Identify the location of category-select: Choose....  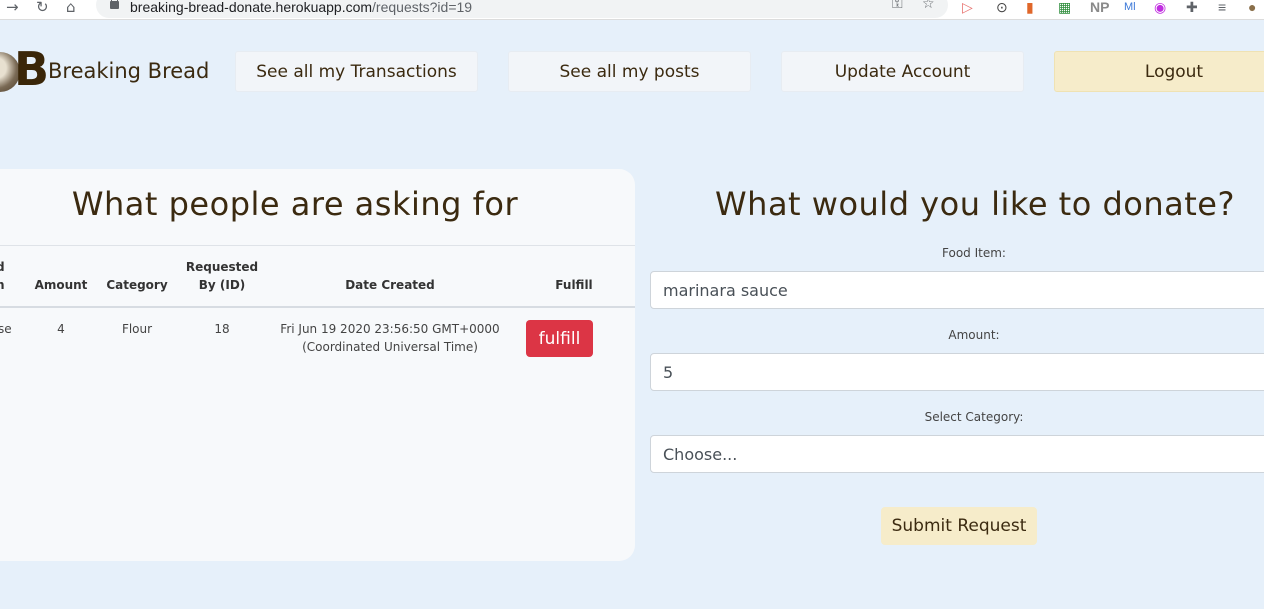
(957, 454).